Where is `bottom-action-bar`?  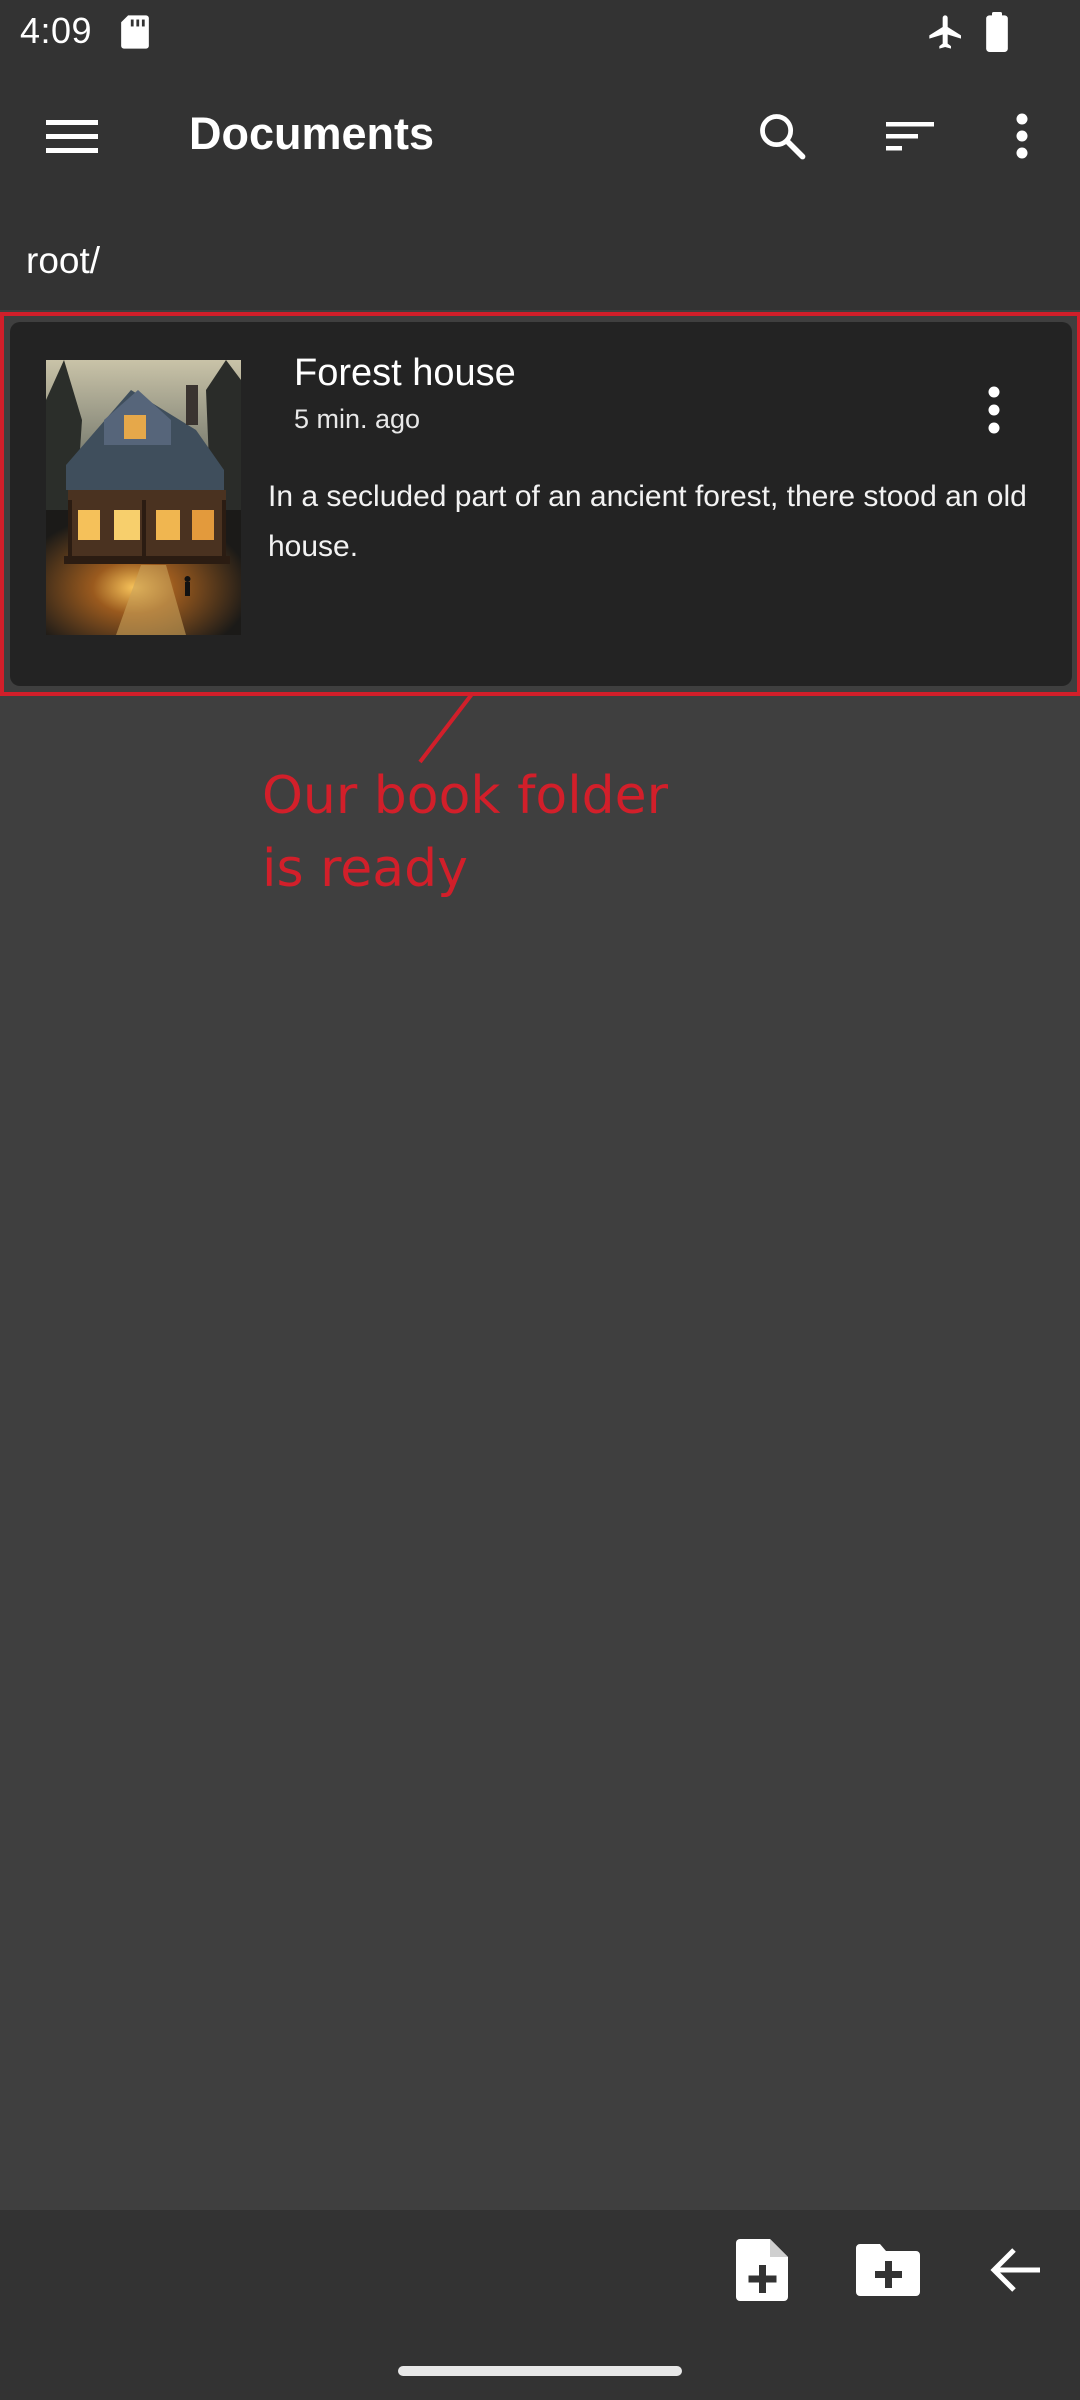 bottom-action-bar is located at coordinates (540, 2305).